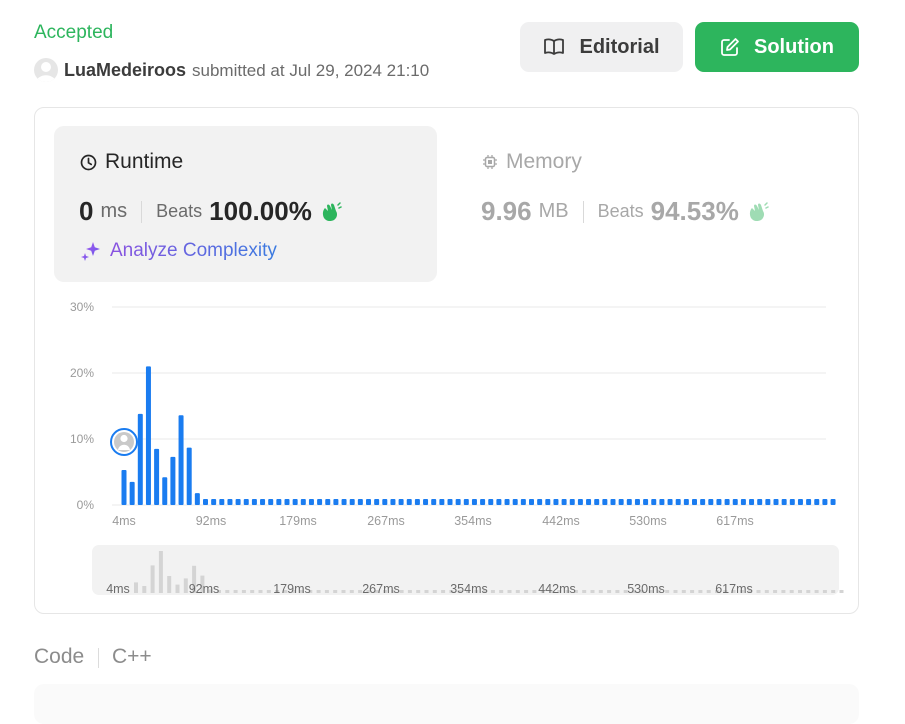 The image size is (905, 724). I want to click on analyze-complexity-button: Analyze Complexity, so click(178, 251).